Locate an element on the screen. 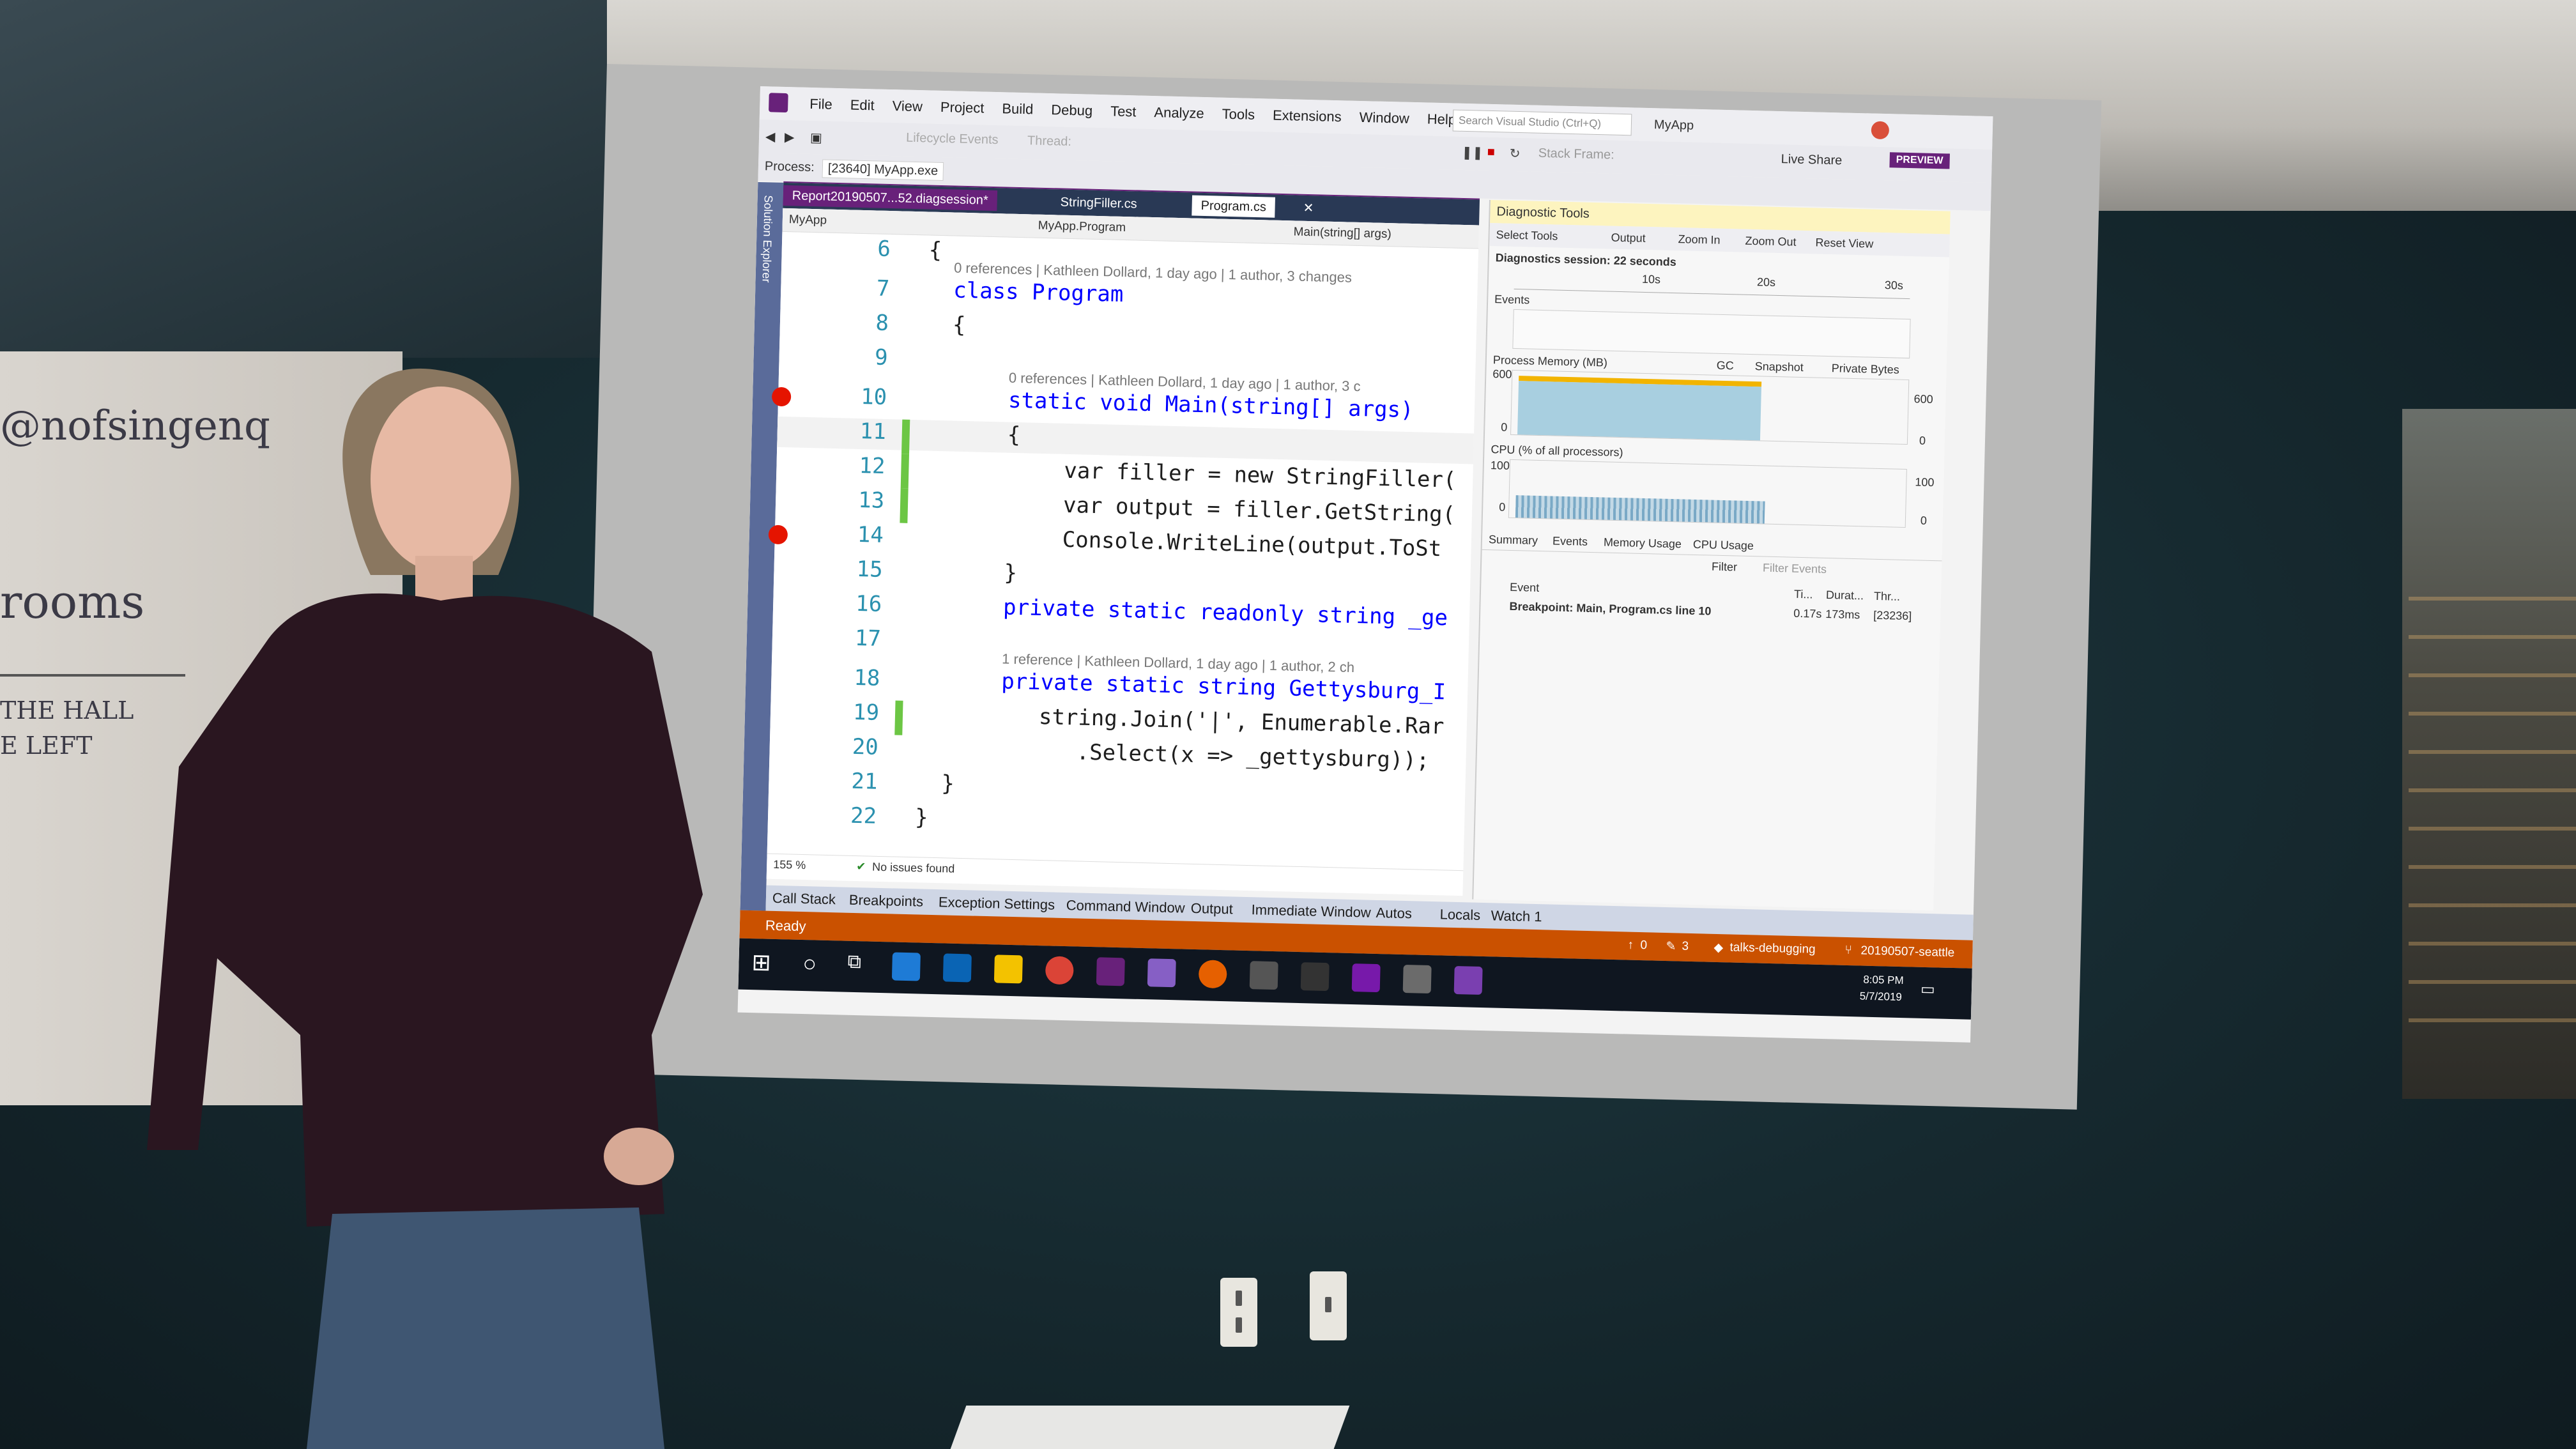  notifications-icon: ▭ is located at coordinates (1927, 989).